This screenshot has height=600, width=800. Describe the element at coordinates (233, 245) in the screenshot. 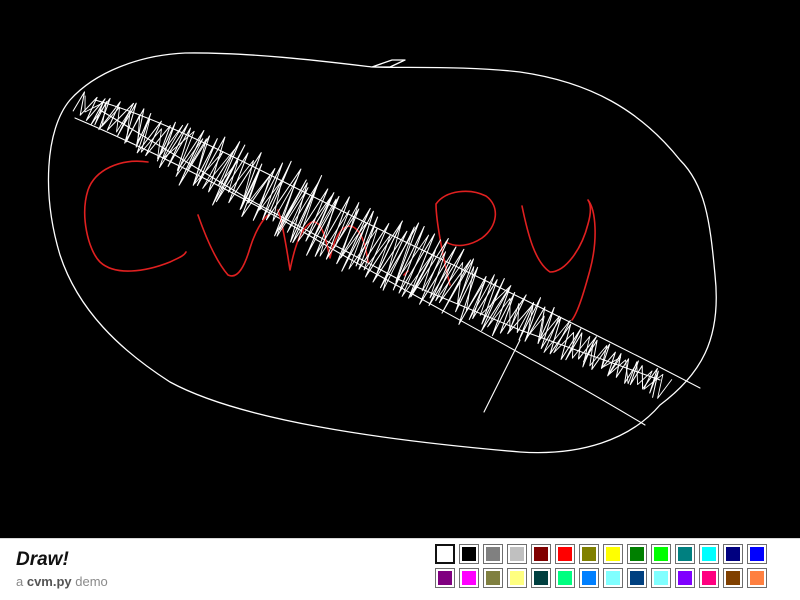

I see `red-stroke-v` at that location.